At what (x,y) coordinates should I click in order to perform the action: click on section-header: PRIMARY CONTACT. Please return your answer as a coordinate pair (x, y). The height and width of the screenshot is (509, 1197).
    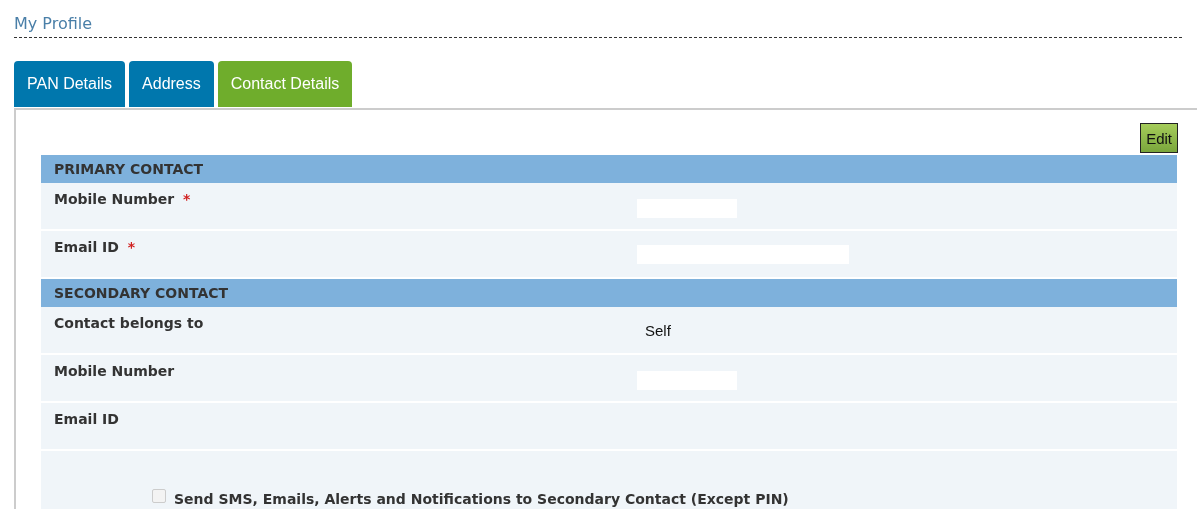
    Looking at the image, I should click on (609, 169).